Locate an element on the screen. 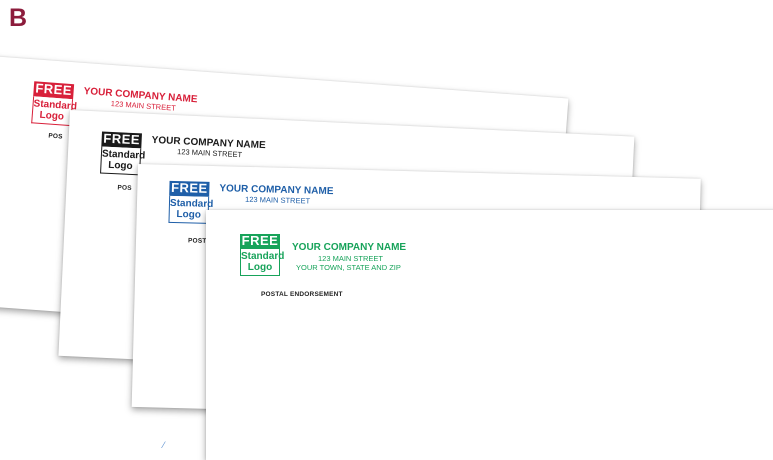 The height and width of the screenshot is (460, 773). company-name: YOUR COMPANY NAME is located at coordinates (349, 247).